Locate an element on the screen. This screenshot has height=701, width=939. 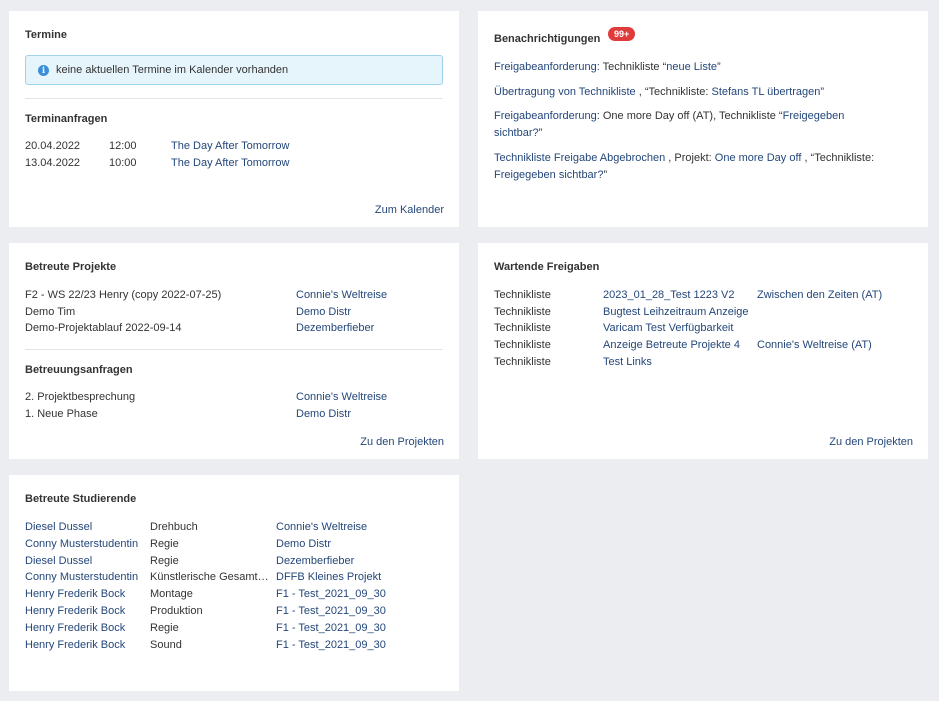
projekt-name: F2 - WS 22/23 Henry (copy 2022-07-25) is located at coordinates (123, 295).